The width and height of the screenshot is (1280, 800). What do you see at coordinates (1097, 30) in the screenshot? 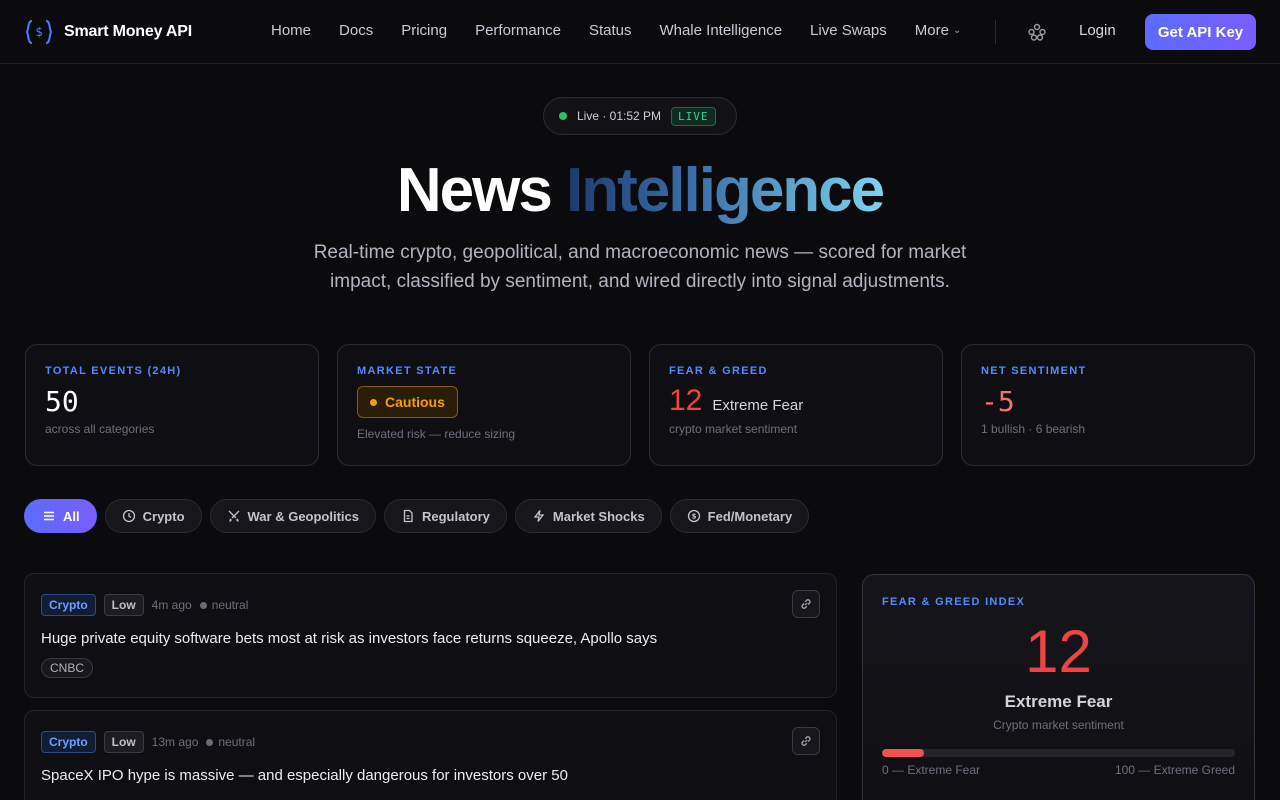
I see `login-link: Login` at bounding box center [1097, 30].